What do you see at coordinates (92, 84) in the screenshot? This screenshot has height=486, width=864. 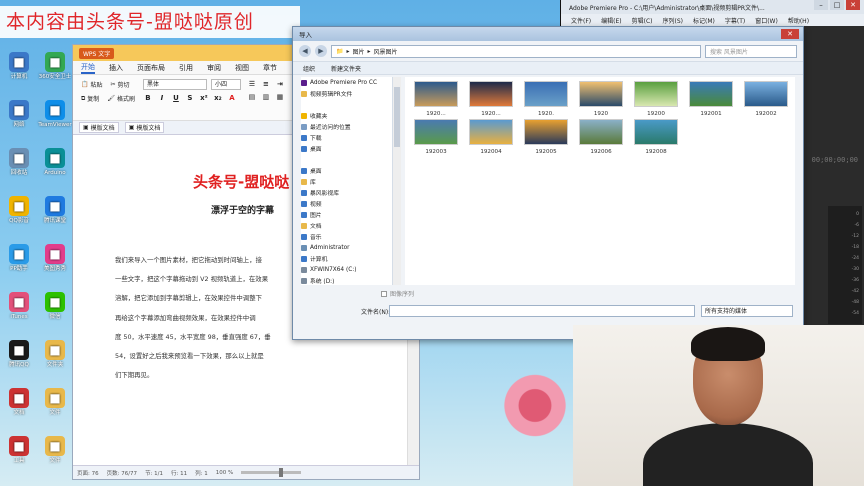 I see `paste-button: 📋 粘贴` at bounding box center [92, 84].